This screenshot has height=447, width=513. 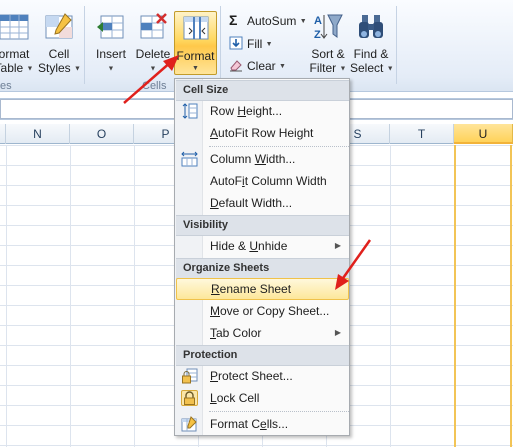 What do you see at coordinates (353, 264) in the screenshot?
I see `annotation-arrow-rename` at bounding box center [353, 264].